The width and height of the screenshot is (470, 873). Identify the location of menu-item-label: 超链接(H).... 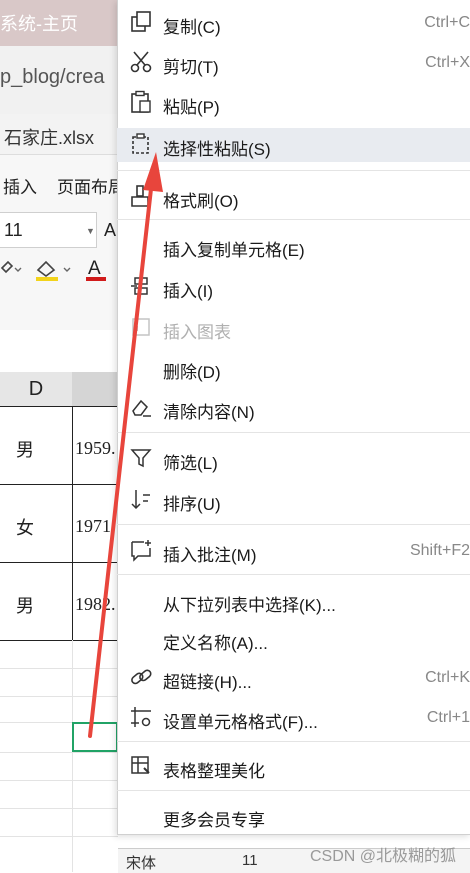
(207, 682).